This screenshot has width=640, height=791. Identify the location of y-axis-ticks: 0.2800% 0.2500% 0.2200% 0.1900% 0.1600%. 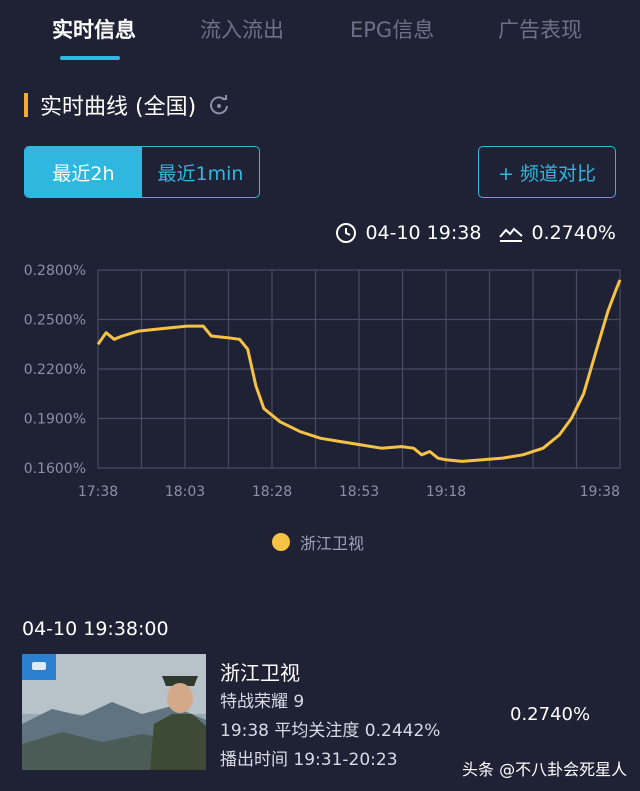
(55, 370).